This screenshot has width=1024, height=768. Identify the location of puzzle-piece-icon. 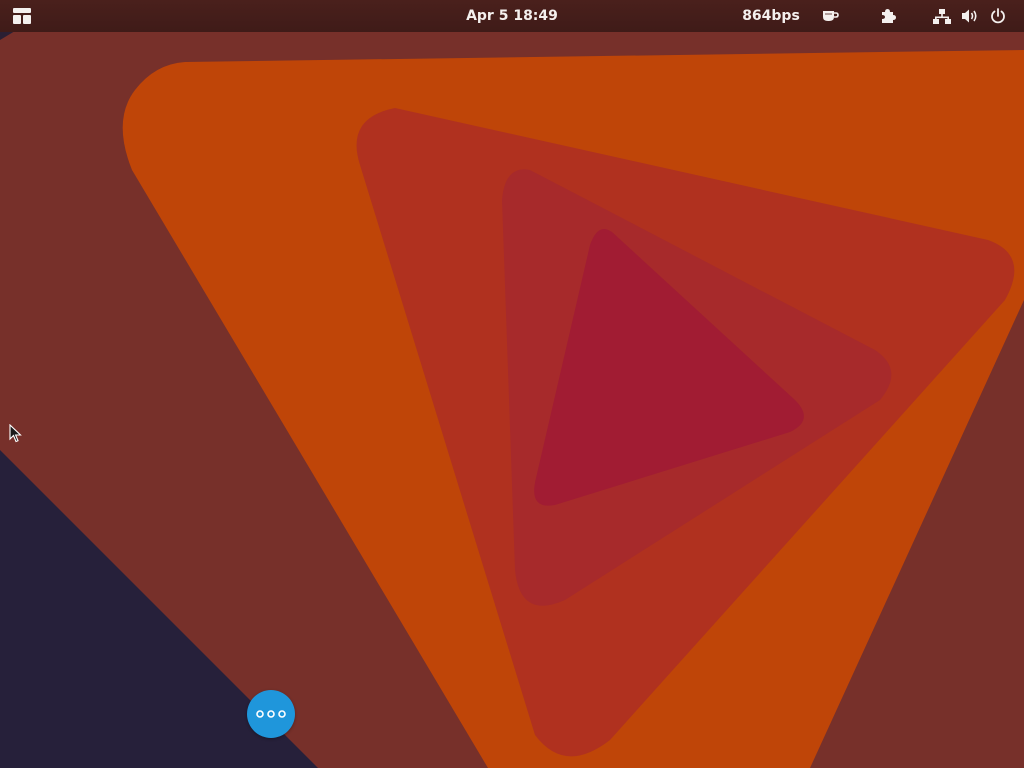
(888, 16).